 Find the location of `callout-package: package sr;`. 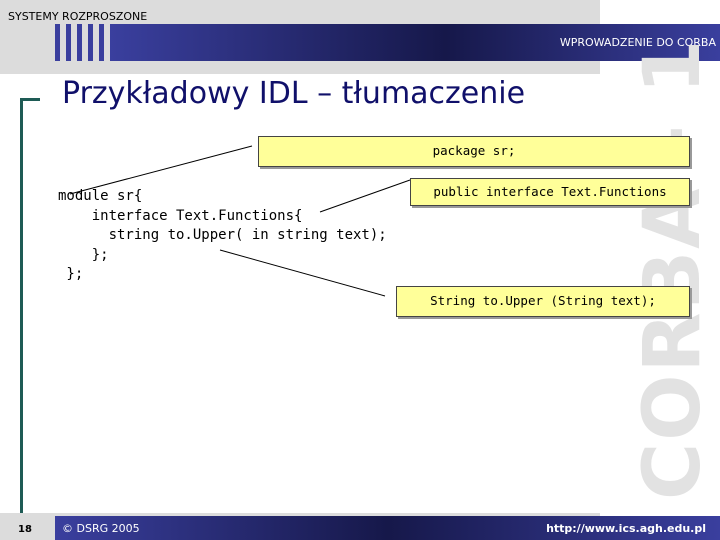

callout-package: package sr; is located at coordinates (474, 151).